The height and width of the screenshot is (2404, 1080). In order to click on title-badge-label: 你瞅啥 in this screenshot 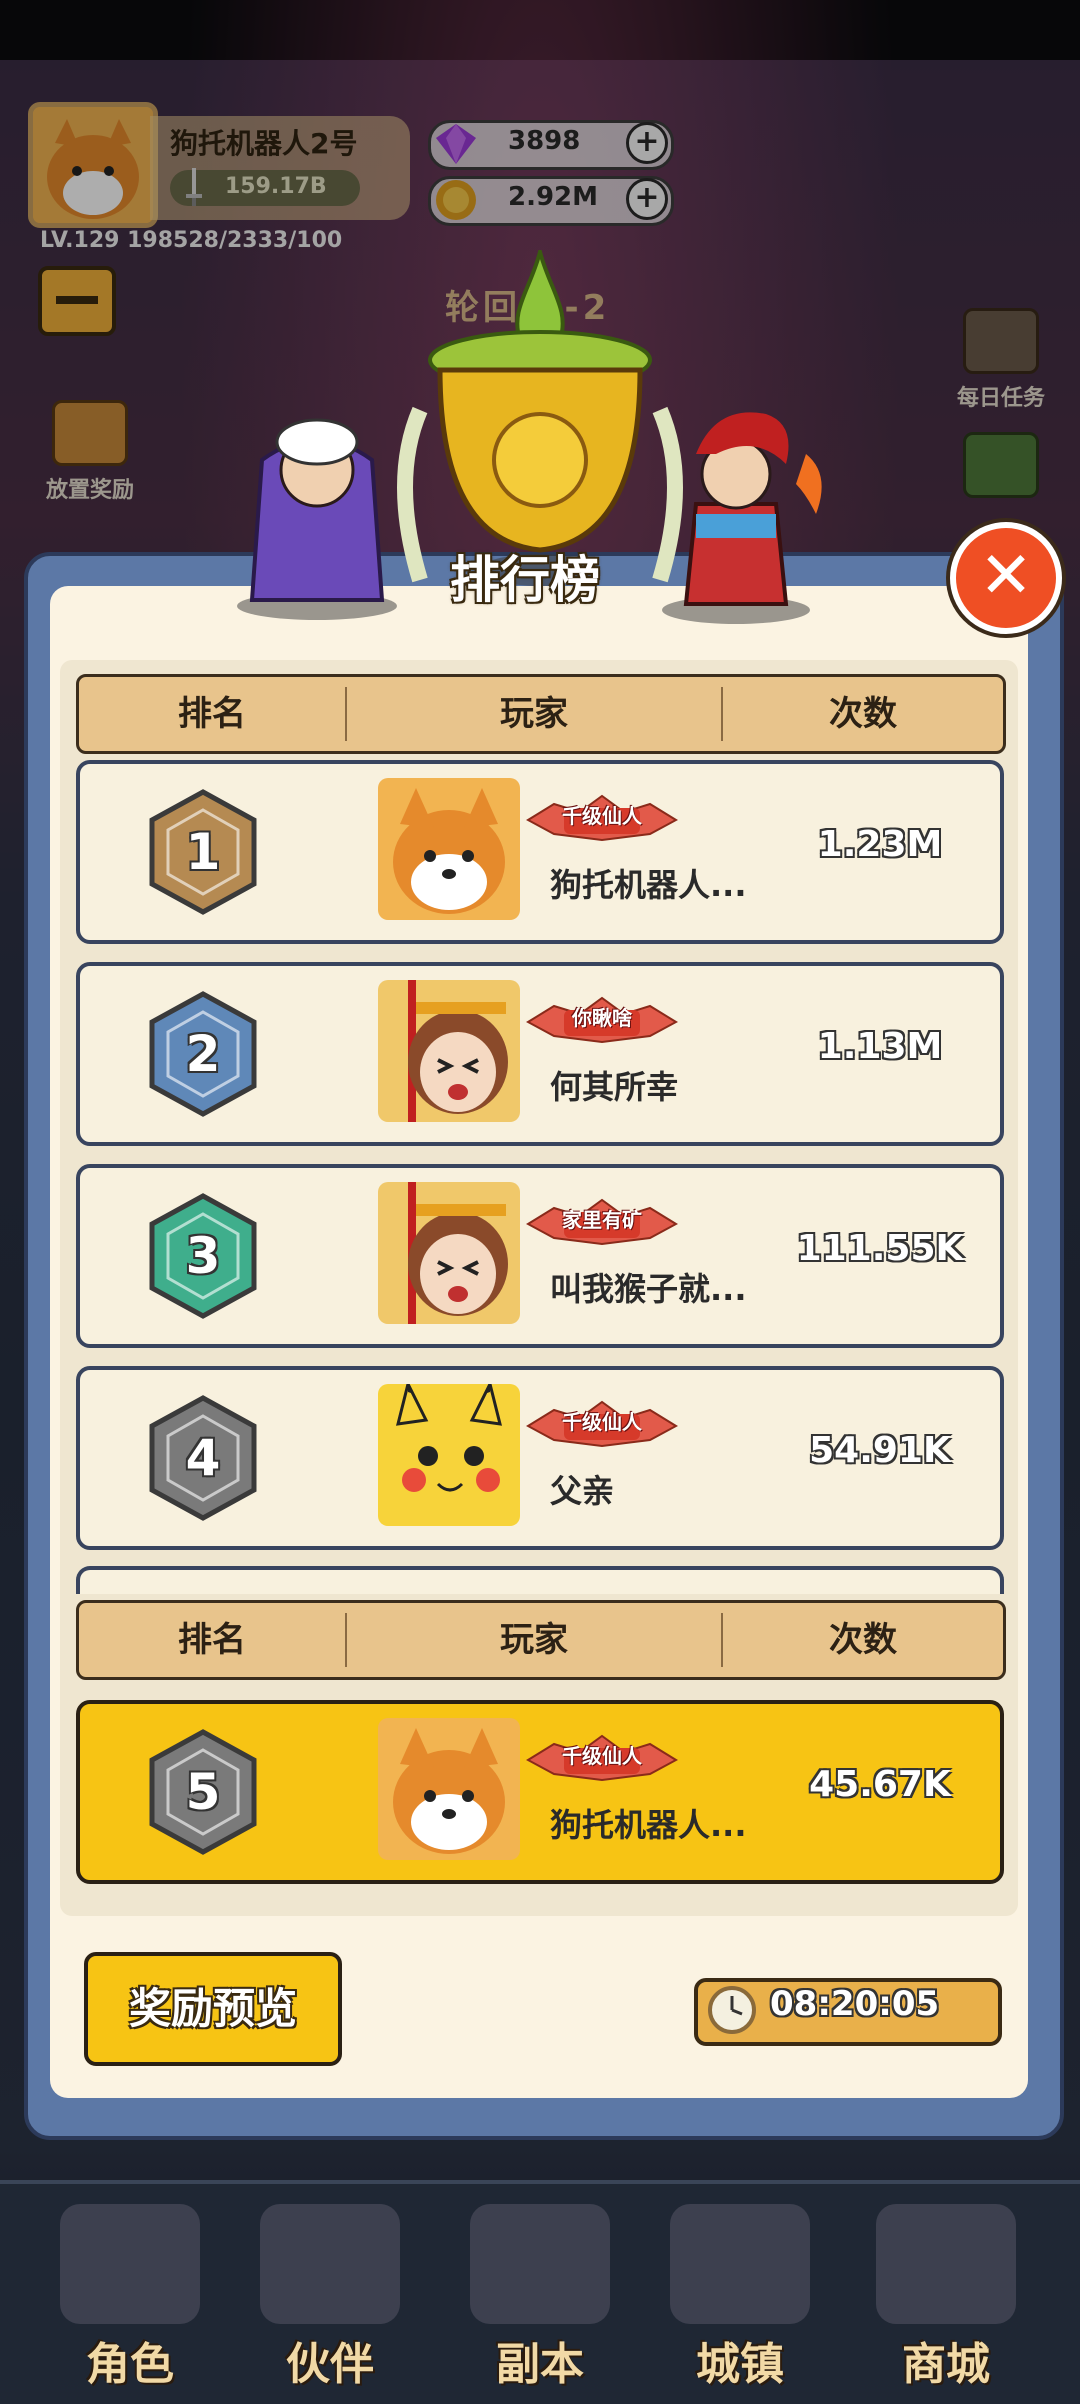, I will do `click(602, 1018)`.